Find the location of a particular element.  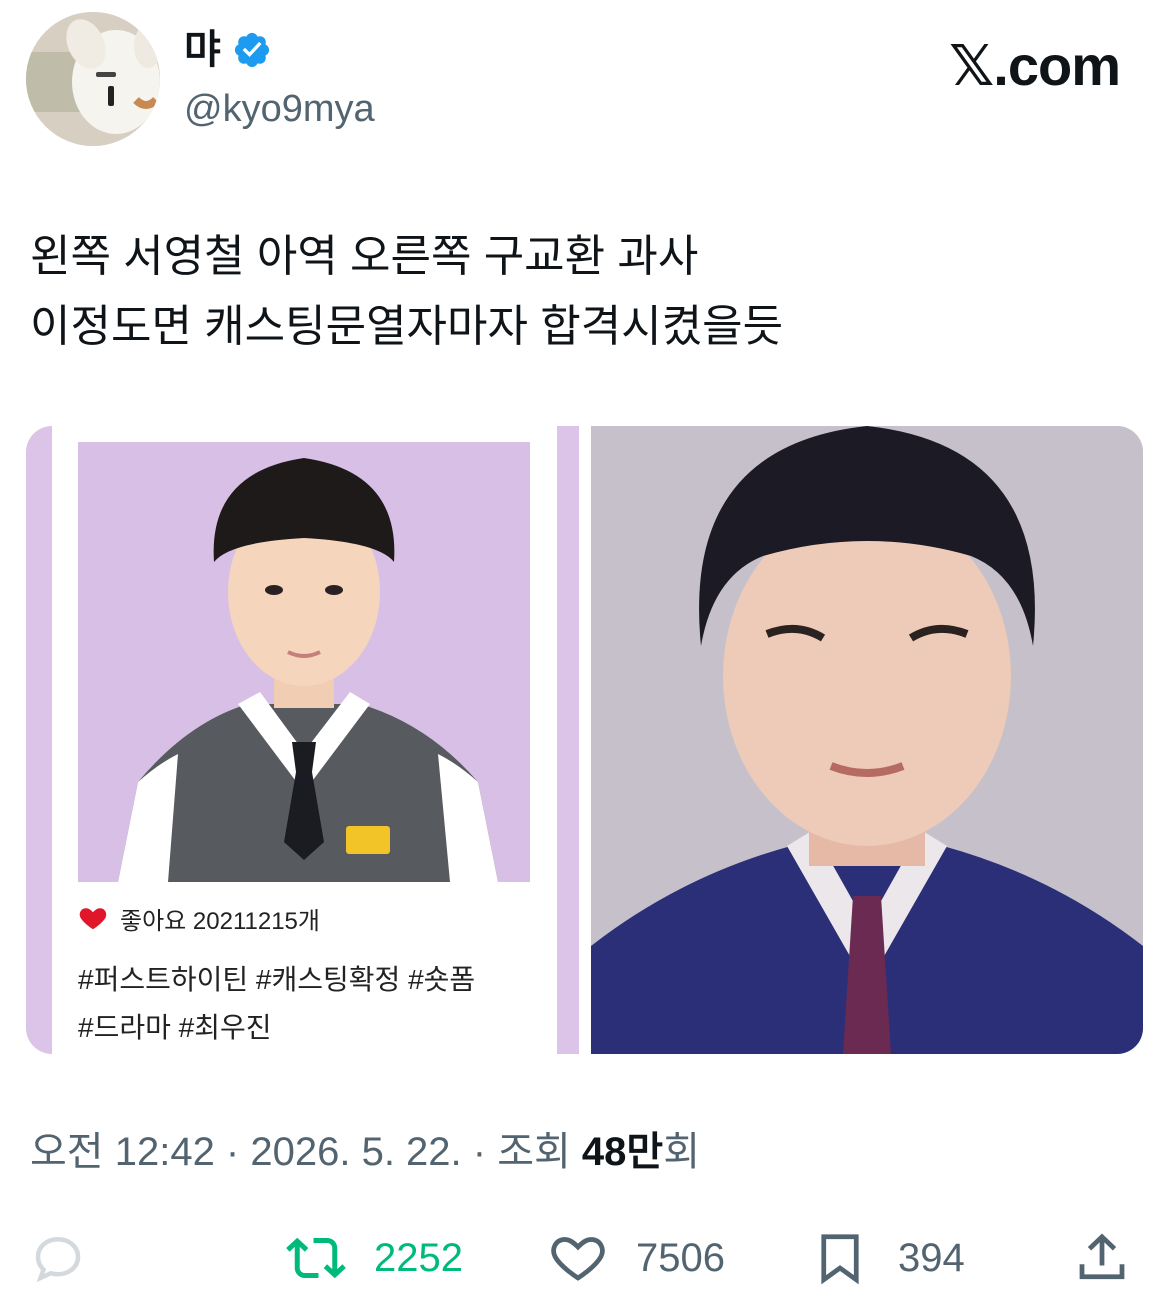

retweet-count: 2252 is located at coordinates (418, 1257).